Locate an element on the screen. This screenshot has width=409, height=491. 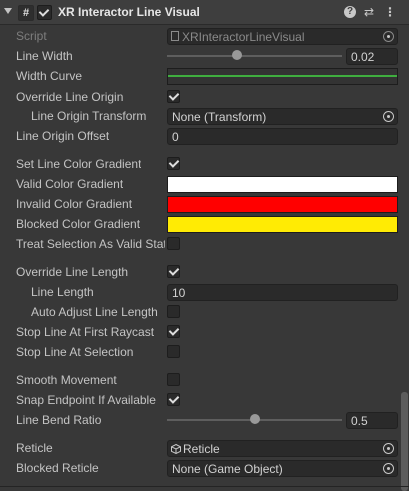
treat-selection-as-valid-state-row: Treat Selection As Valid State is located at coordinates (200, 244).